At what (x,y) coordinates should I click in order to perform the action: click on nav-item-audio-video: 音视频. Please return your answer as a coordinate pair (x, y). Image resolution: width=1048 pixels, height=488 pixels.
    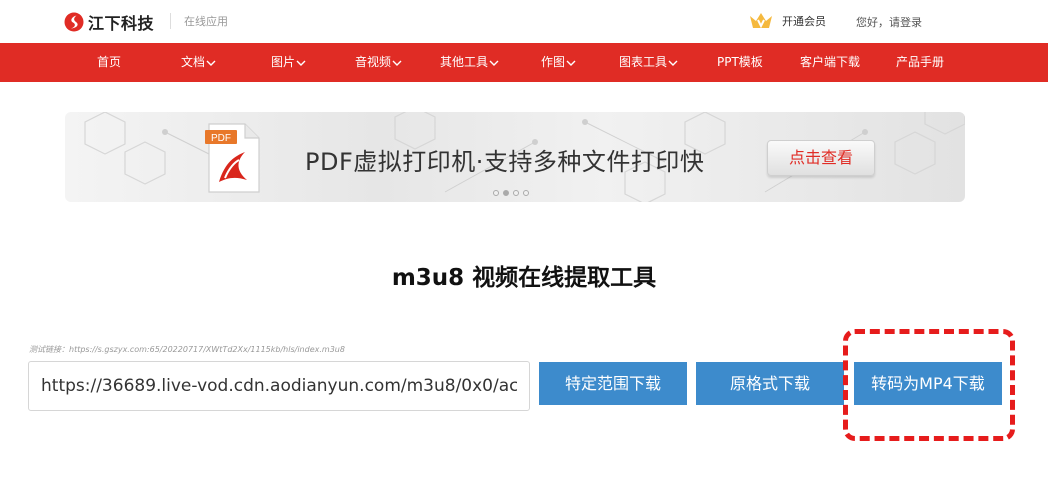
    Looking at the image, I should click on (378, 62).